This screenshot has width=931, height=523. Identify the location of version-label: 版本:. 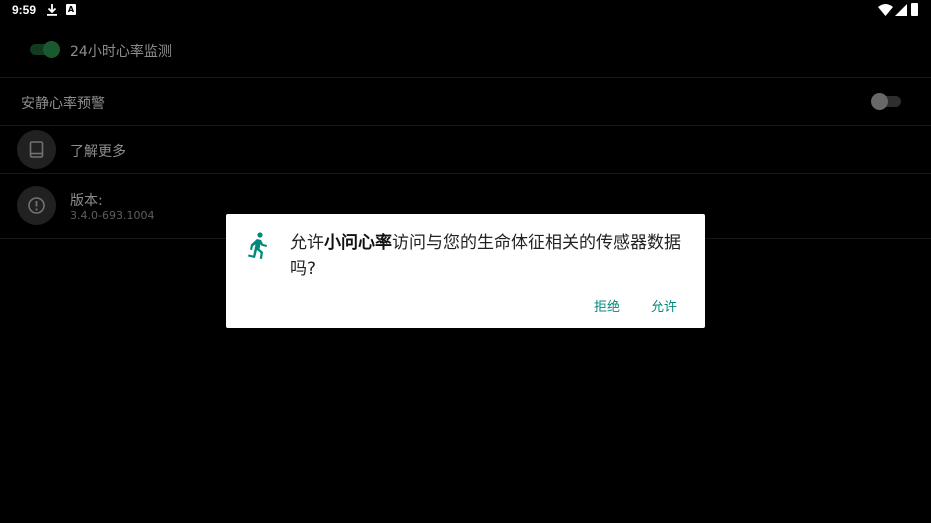
(86, 201).